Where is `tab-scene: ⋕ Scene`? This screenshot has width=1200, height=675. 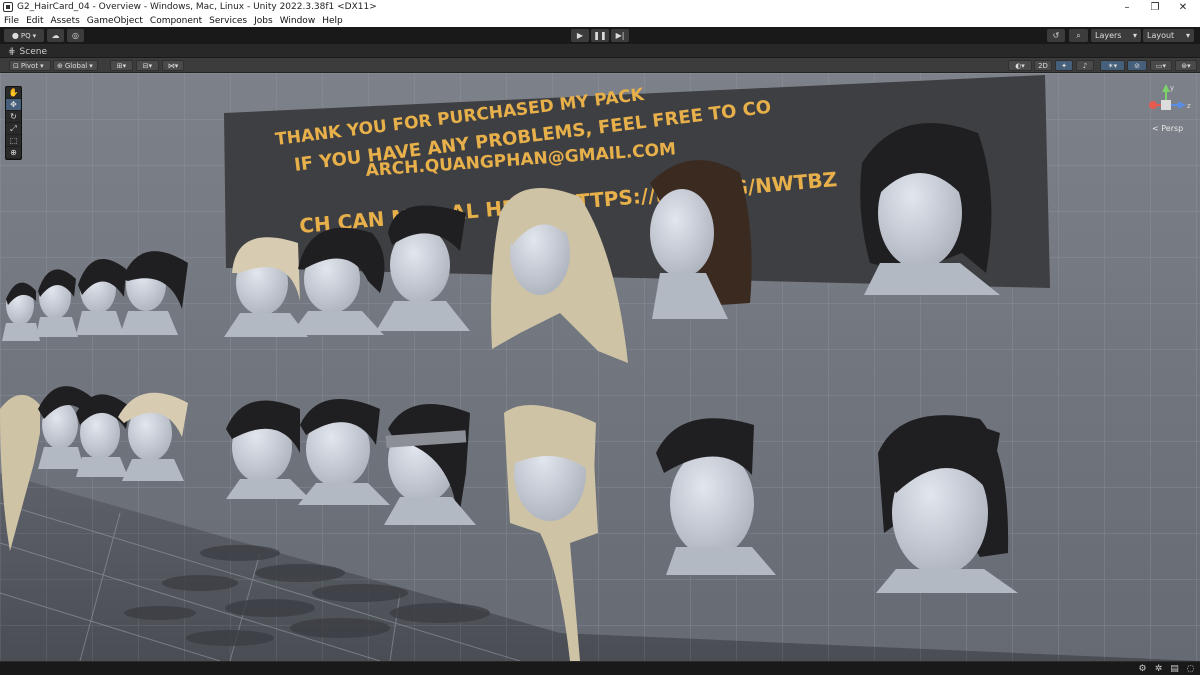
tab-scene: ⋕ Scene is located at coordinates (28, 51).